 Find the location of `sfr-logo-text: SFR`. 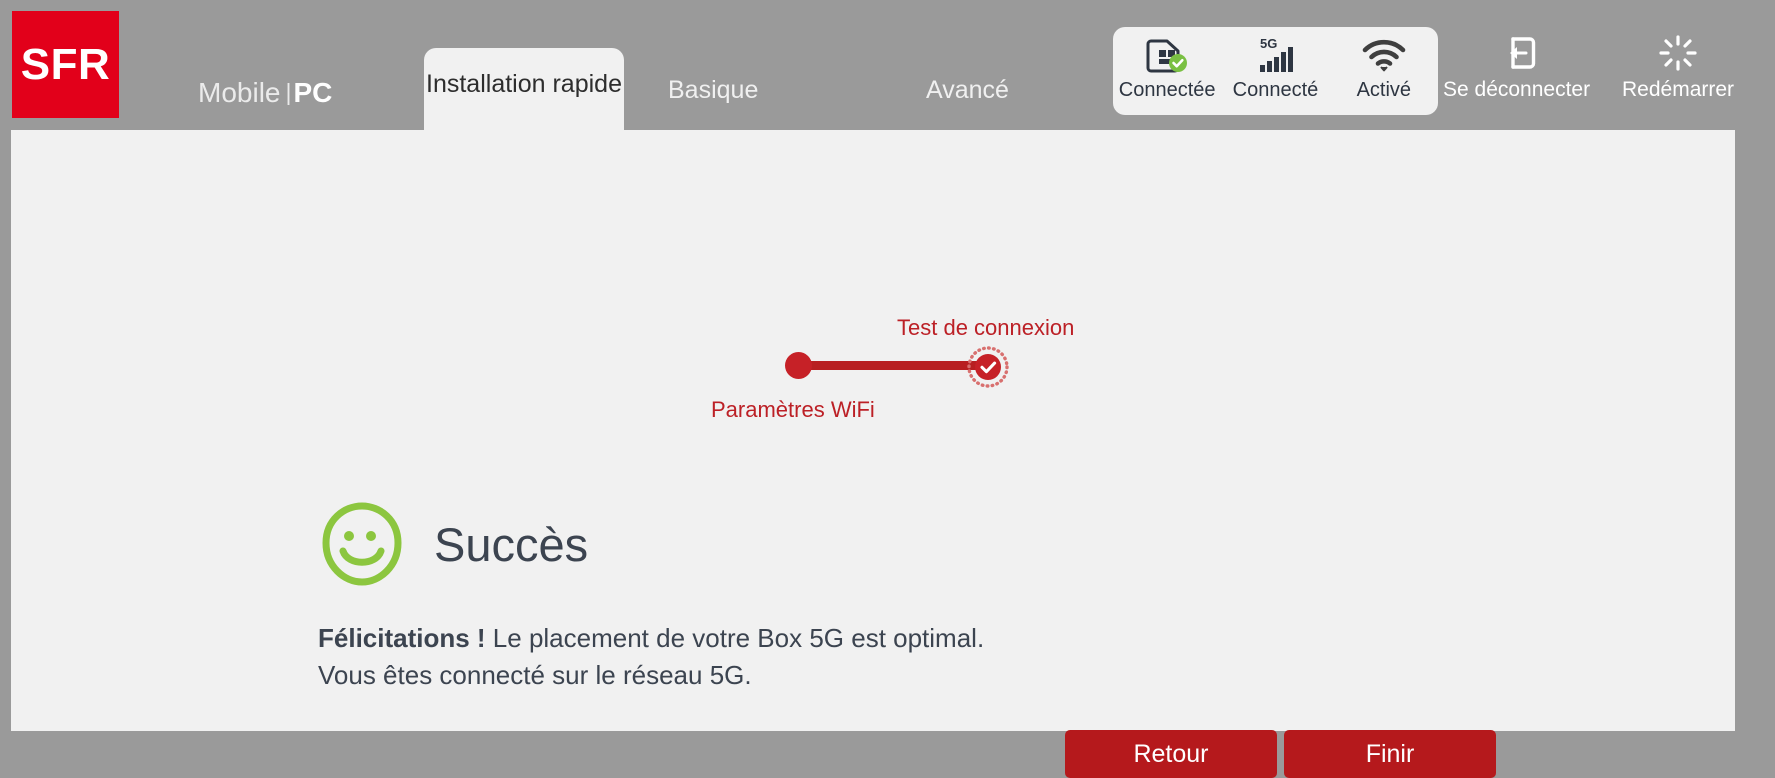

sfr-logo-text: SFR is located at coordinates (65, 64).